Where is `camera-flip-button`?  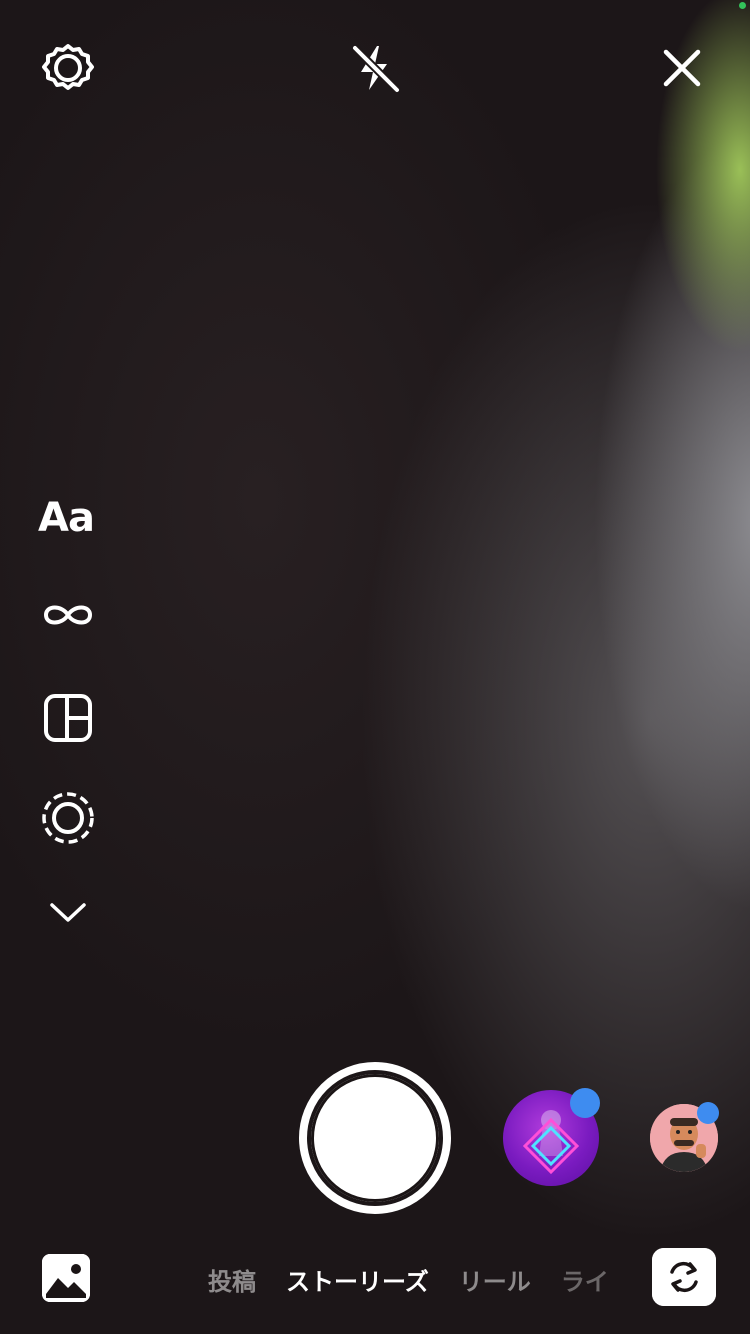
camera-flip-button is located at coordinates (684, 1277).